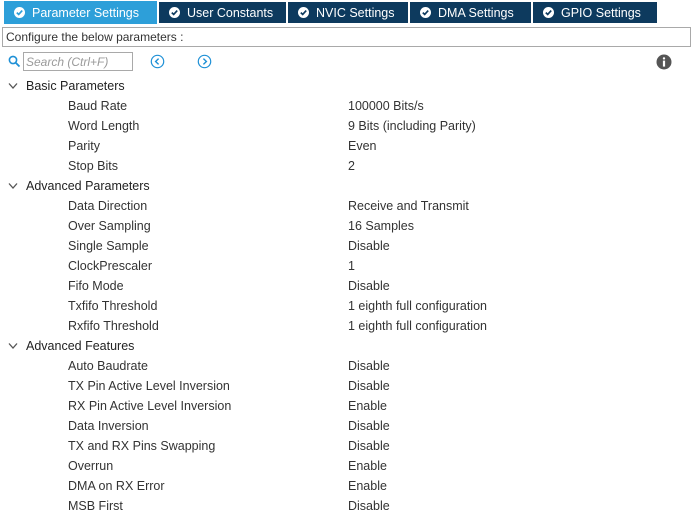 The width and height of the screenshot is (695, 525). I want to click on param-value: 2, so click(351, 166).